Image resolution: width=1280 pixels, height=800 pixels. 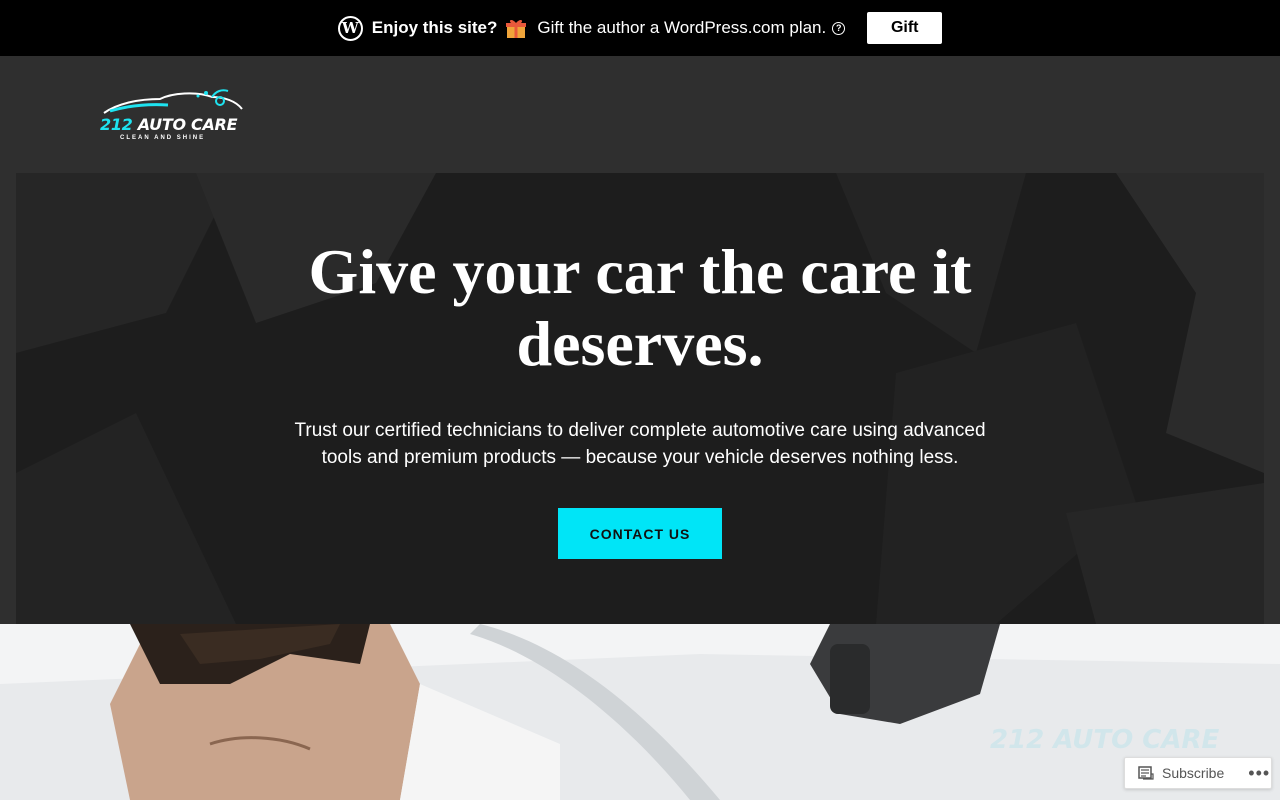 I want to click on promo-heading: Enjoy this site?, so click(x=434, y=27).